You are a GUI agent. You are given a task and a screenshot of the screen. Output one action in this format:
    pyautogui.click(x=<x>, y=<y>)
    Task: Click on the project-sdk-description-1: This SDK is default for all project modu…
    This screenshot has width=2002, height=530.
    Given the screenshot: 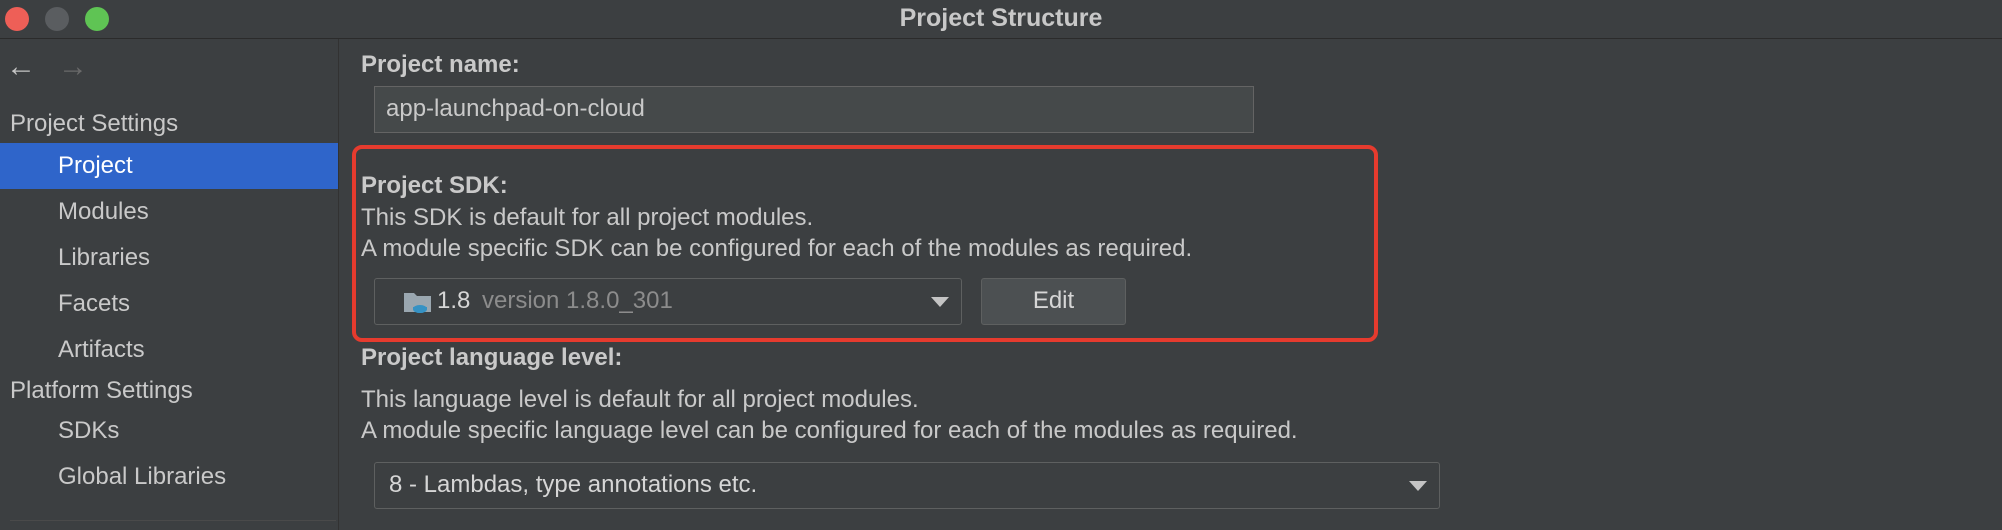 What is the action you would take?
    pyautogui.click(x=587, y=217)
    